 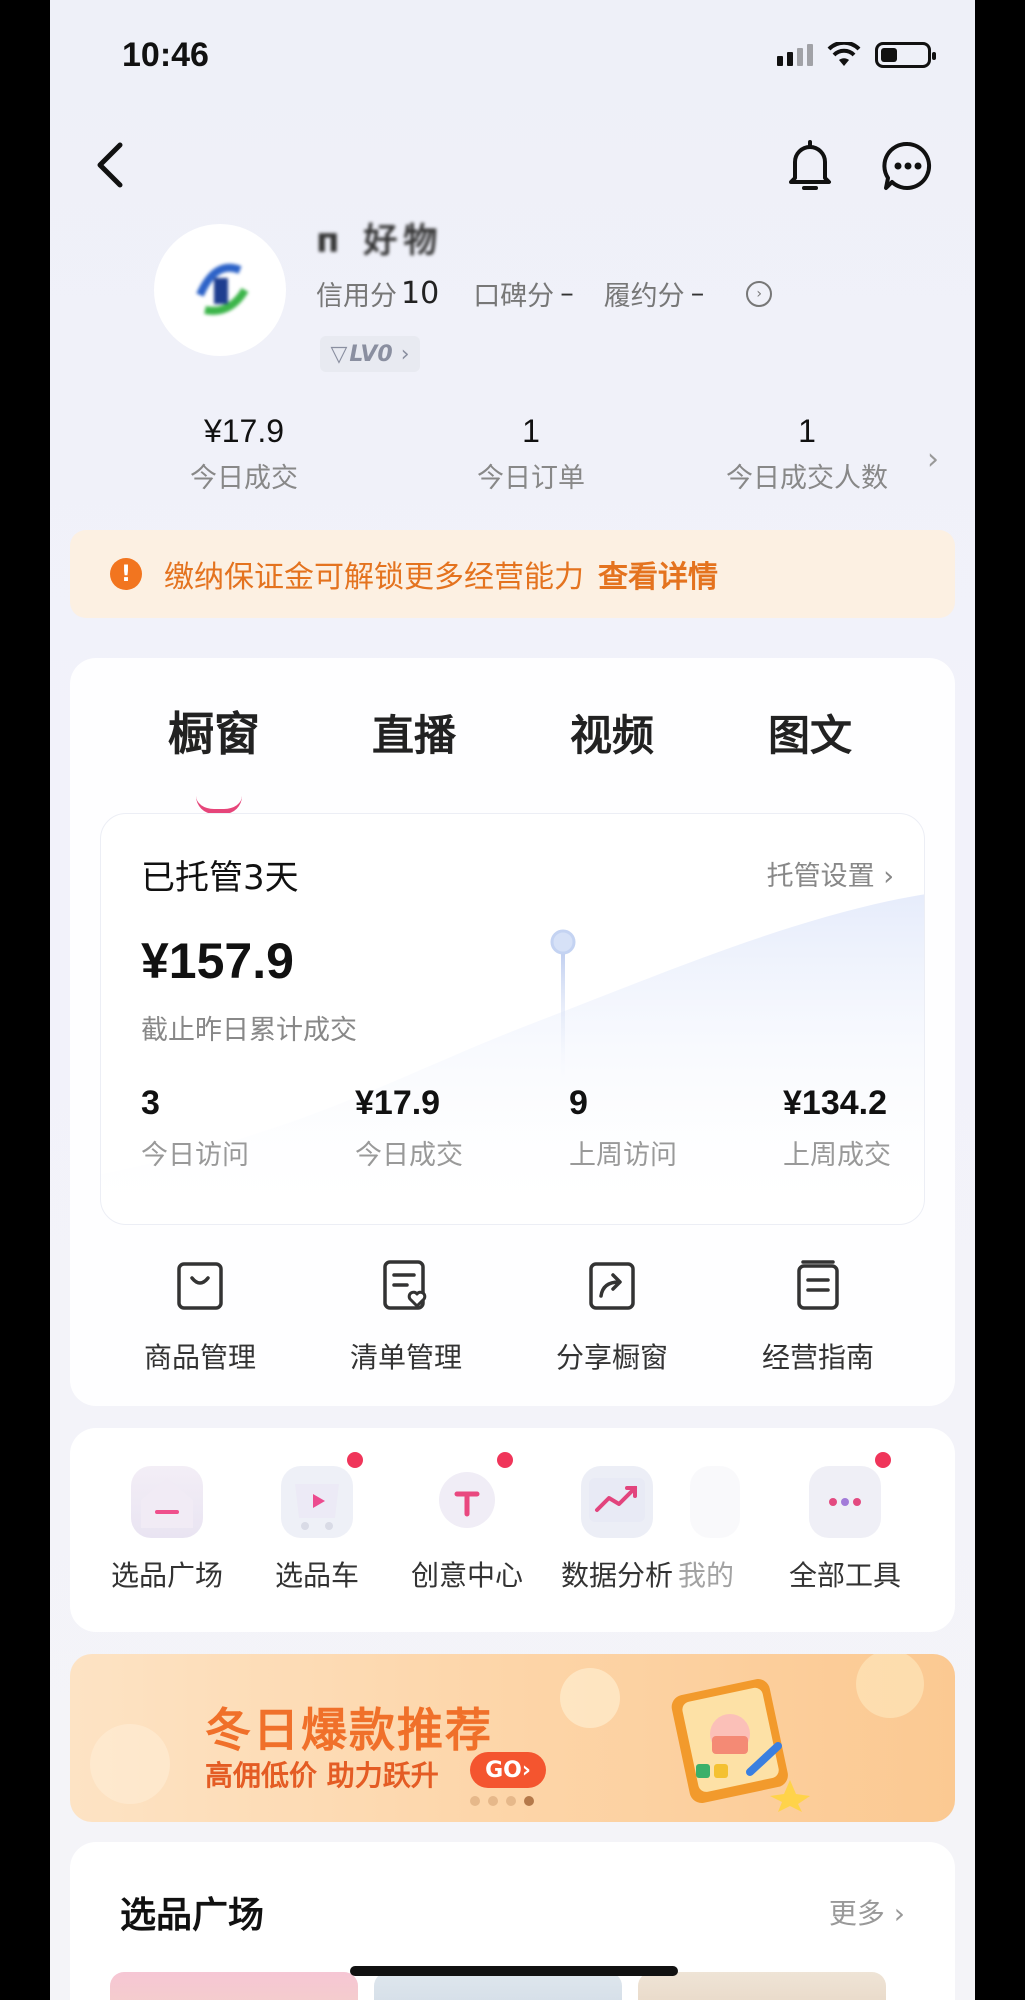 What do you see at coordinates (150, 1103) in the screenshot?
I see `managed-stat-value: 3` at bounding box center [150, 1103].